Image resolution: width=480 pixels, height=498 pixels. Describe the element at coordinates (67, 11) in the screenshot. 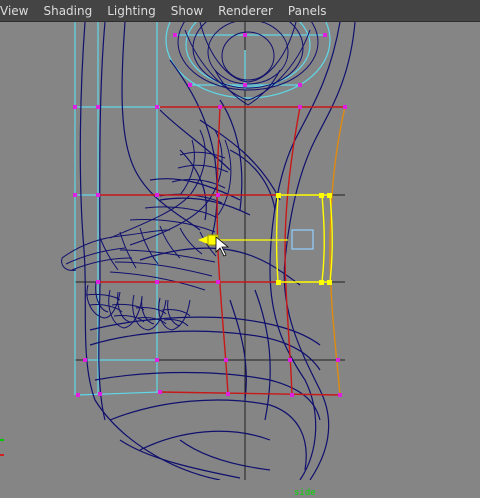

I see `menu-shading: Shading` at that location.